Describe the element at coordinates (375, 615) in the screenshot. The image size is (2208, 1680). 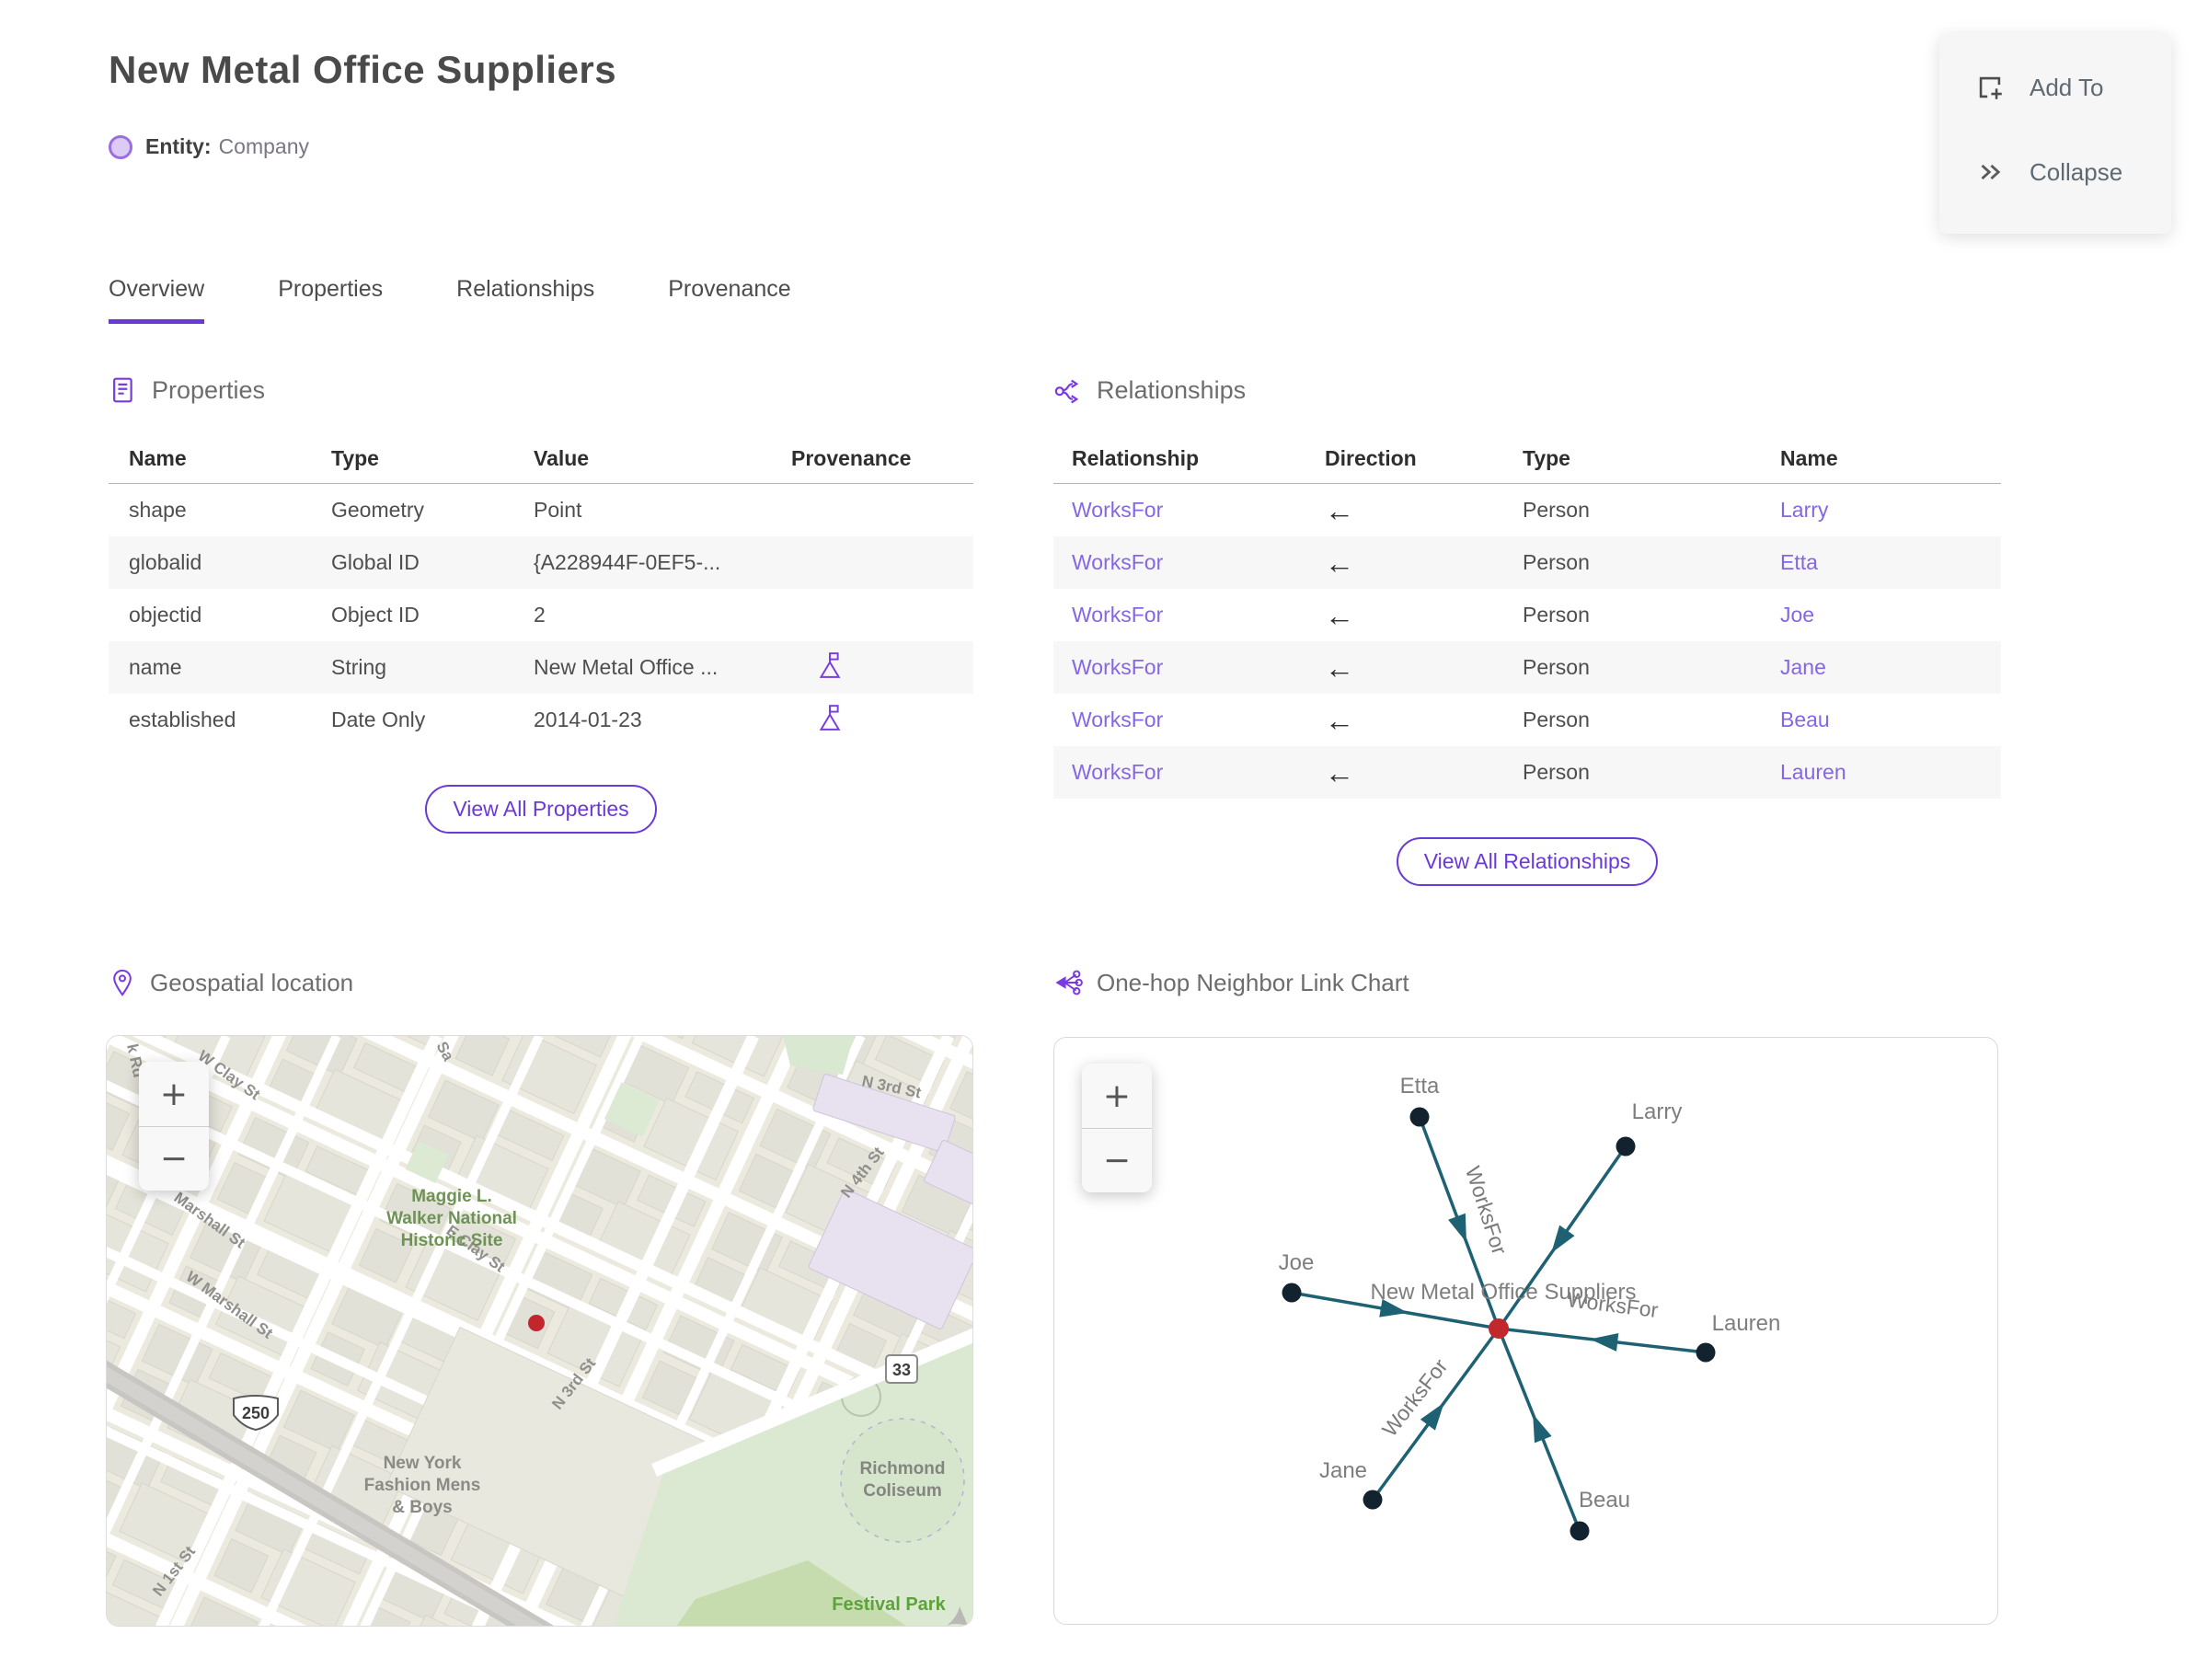
I see `property-type: Object ID` at that location.